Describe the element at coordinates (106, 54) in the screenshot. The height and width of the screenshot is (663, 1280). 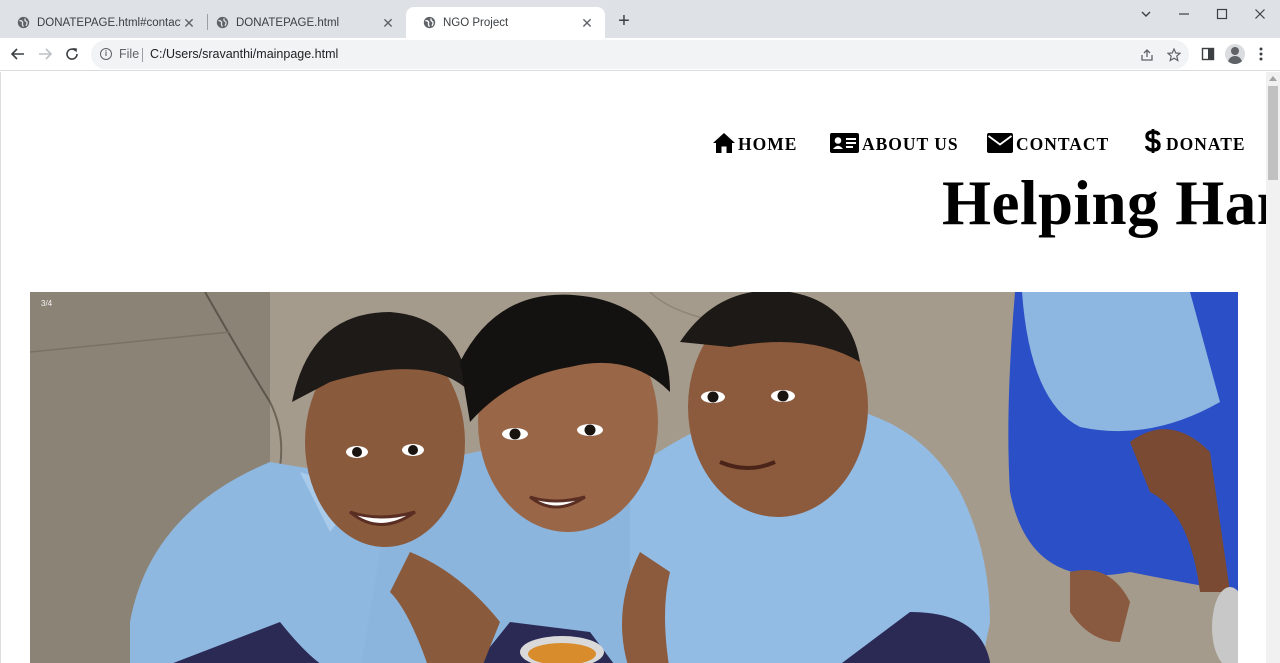
I see `info-icon: i` at that location.